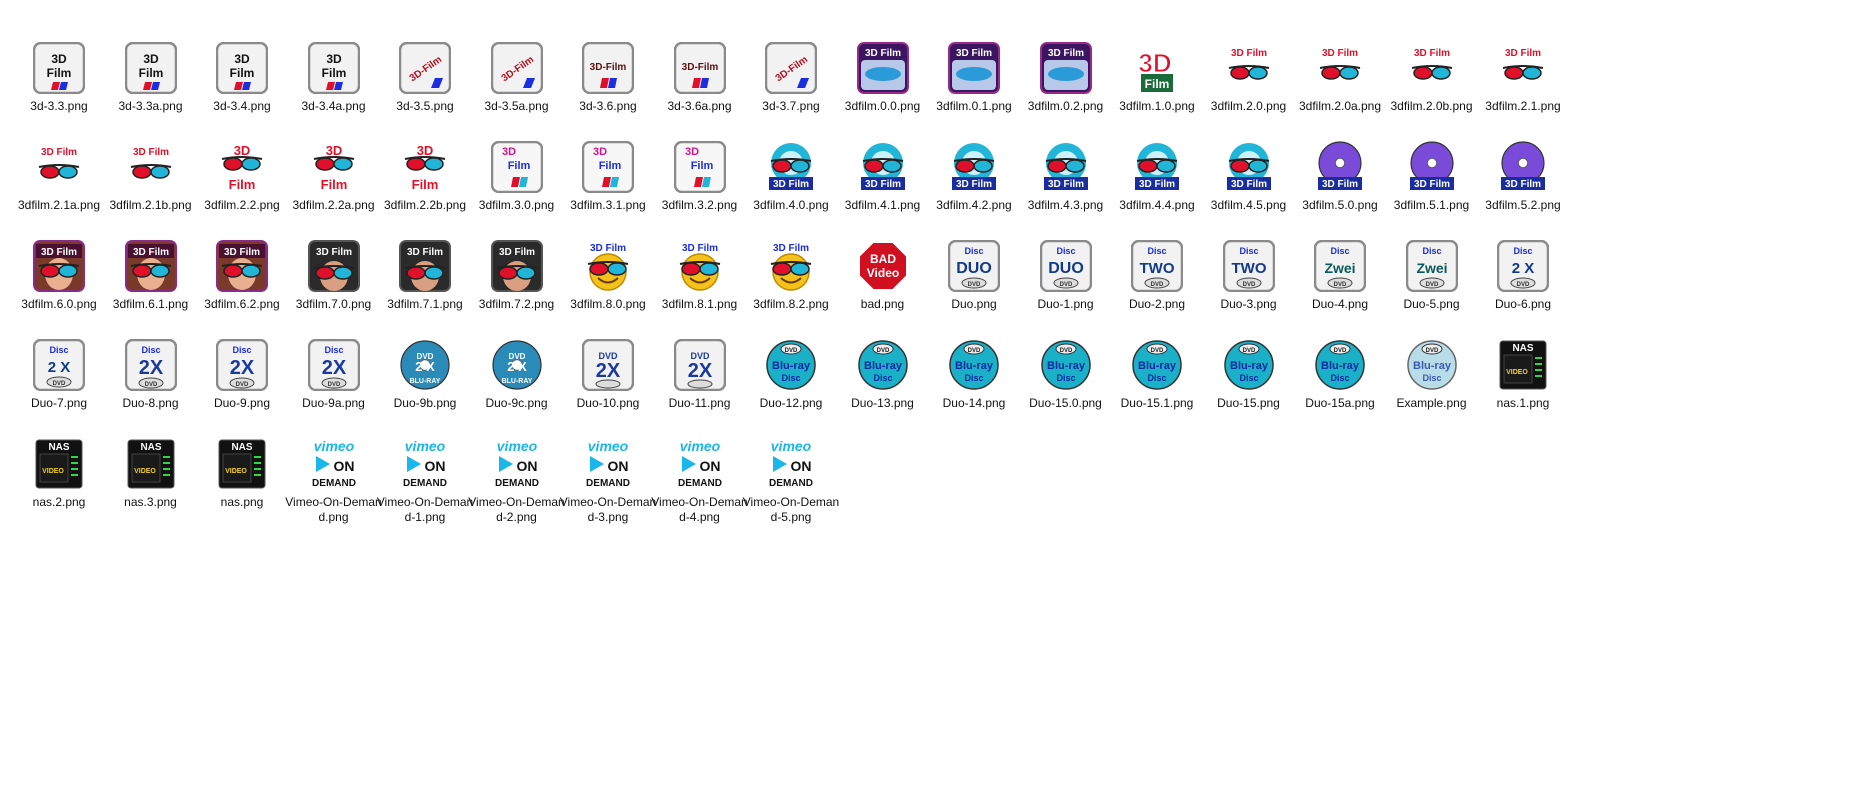  I want to click on file-item: 3D Film 3dfilm.2.2b.png, so click(425, 177).